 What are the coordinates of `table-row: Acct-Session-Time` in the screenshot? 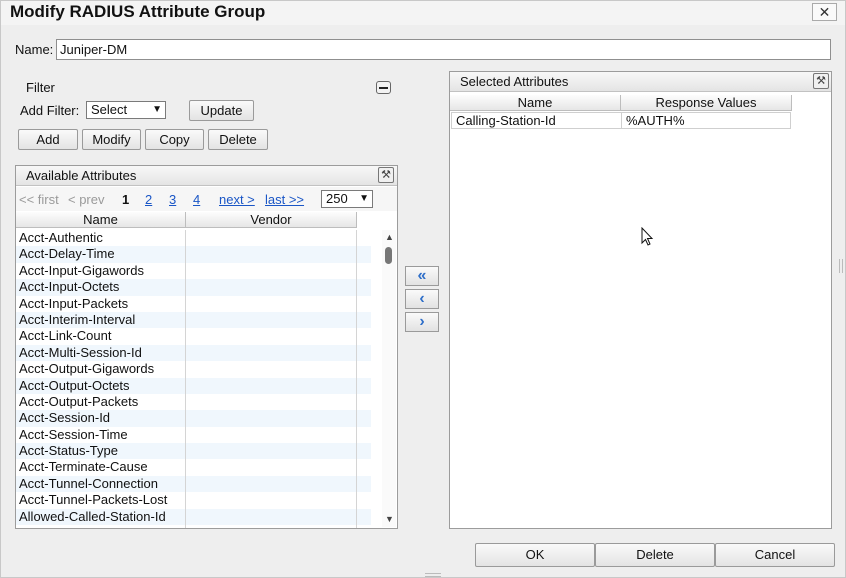 It's located at (193, 435).